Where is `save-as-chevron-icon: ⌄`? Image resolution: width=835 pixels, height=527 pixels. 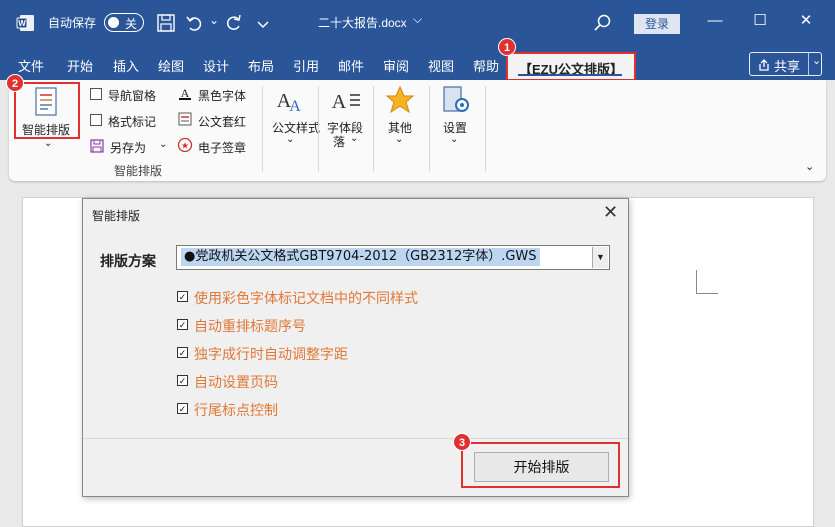 save-as-chevron-icon: ⌄ is located at coordinates (163, 144).